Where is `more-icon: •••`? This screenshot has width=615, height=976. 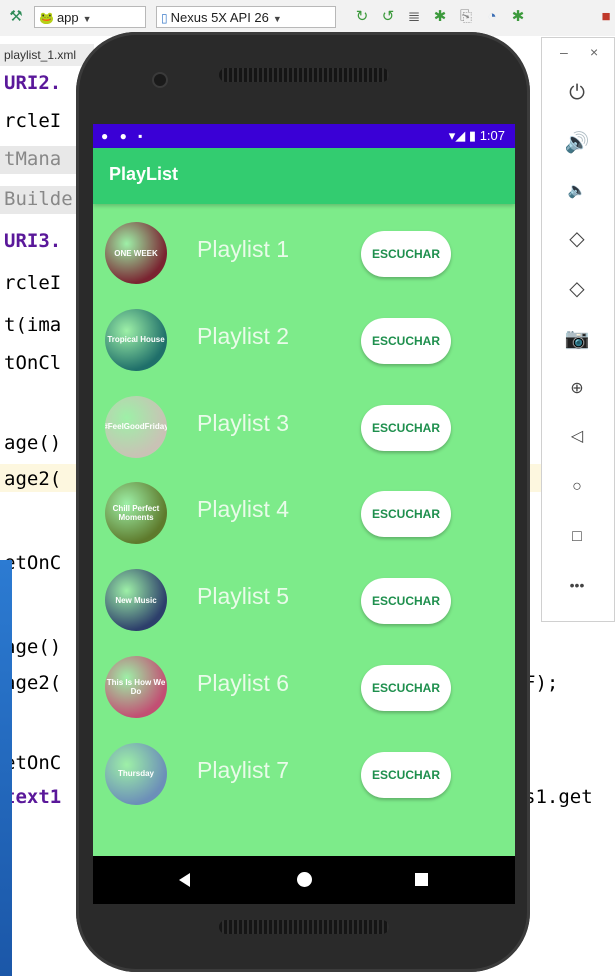
more-icon: ••• is located at coordinates (577, 585).